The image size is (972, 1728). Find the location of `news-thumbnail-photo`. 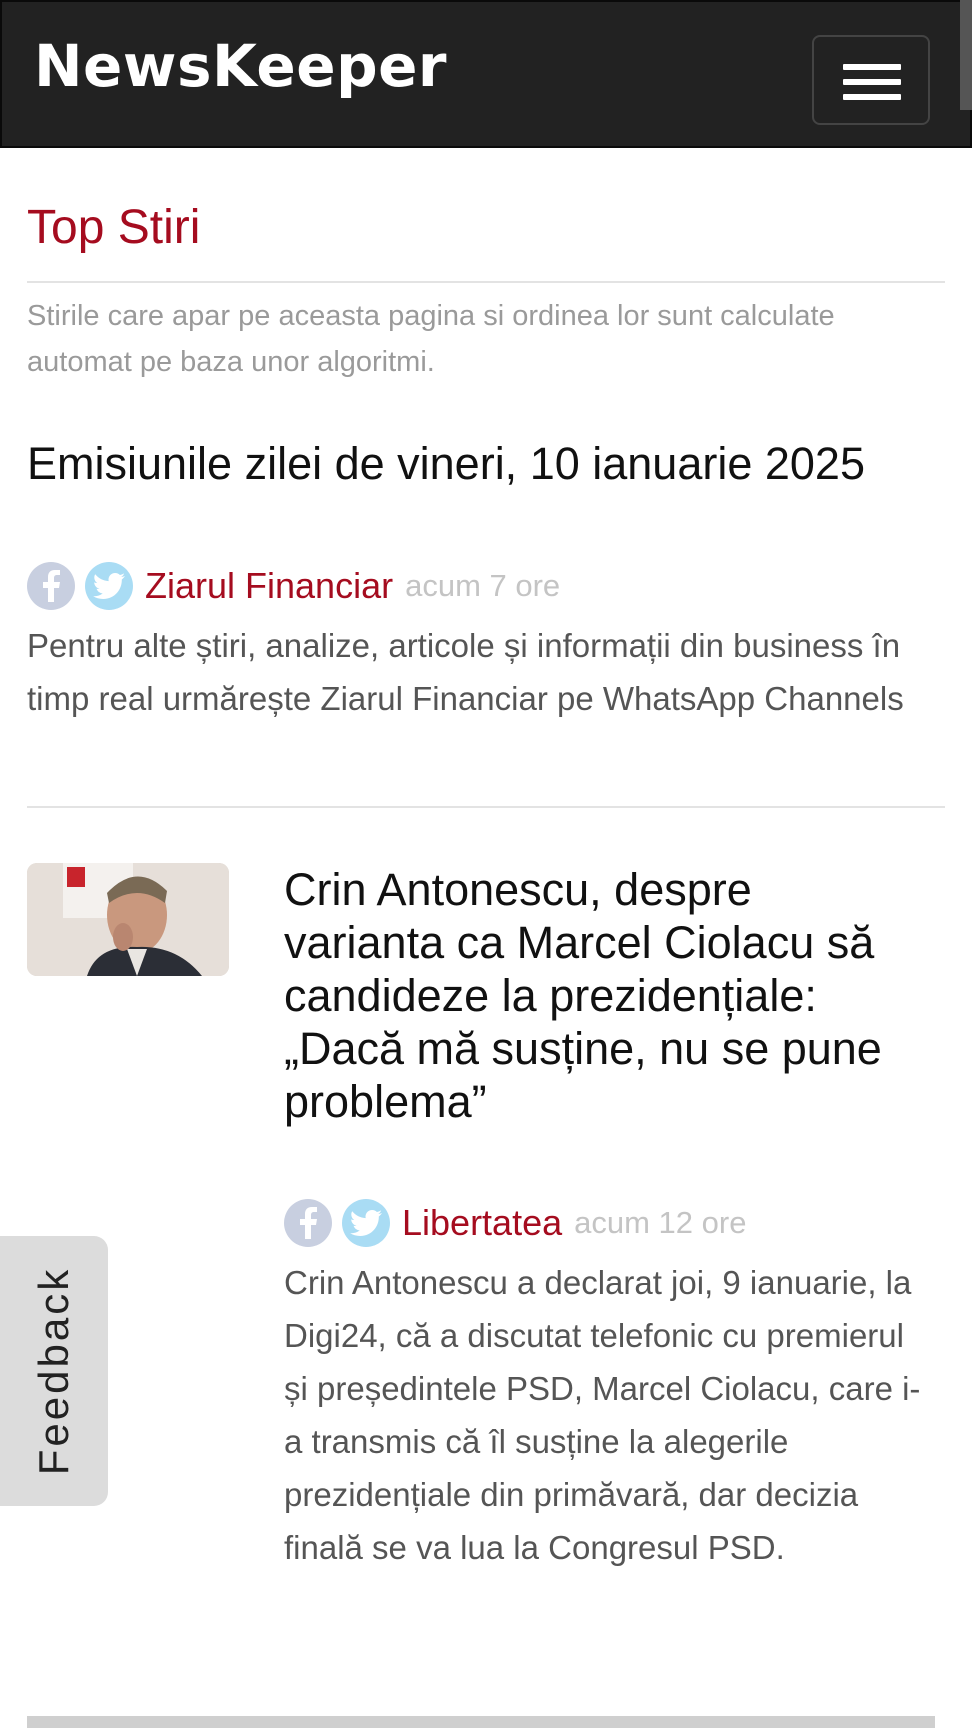

news-thumbnail-photo is located at coordinates (128, 919).